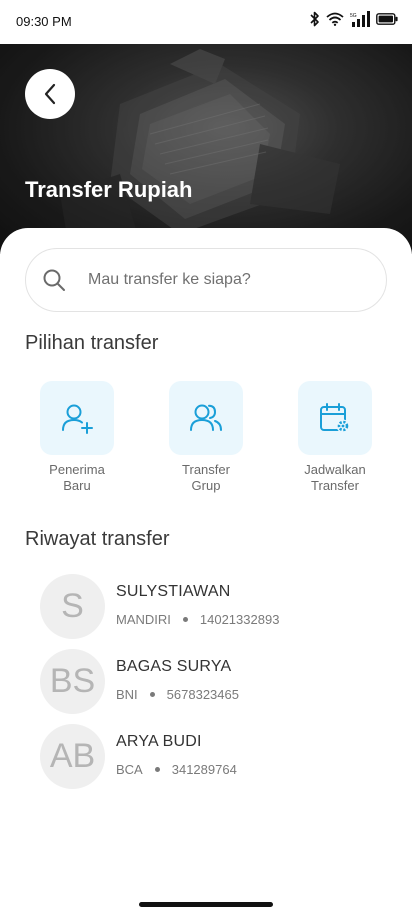 Image resolution: width=412 pixels, height=918 pixels. Describe the element at coordinates (206, 22) in the screenshot. I see `status-bar: 09:30 PM 5G` at that location.